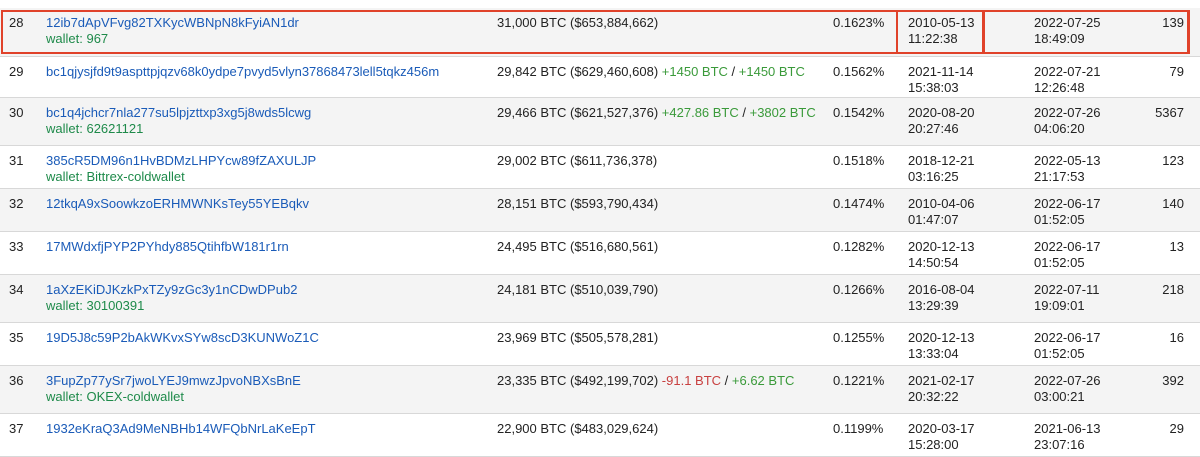  I want to click on first-in-cell: 2020-12-13 14:50:54, so click(941, 255).